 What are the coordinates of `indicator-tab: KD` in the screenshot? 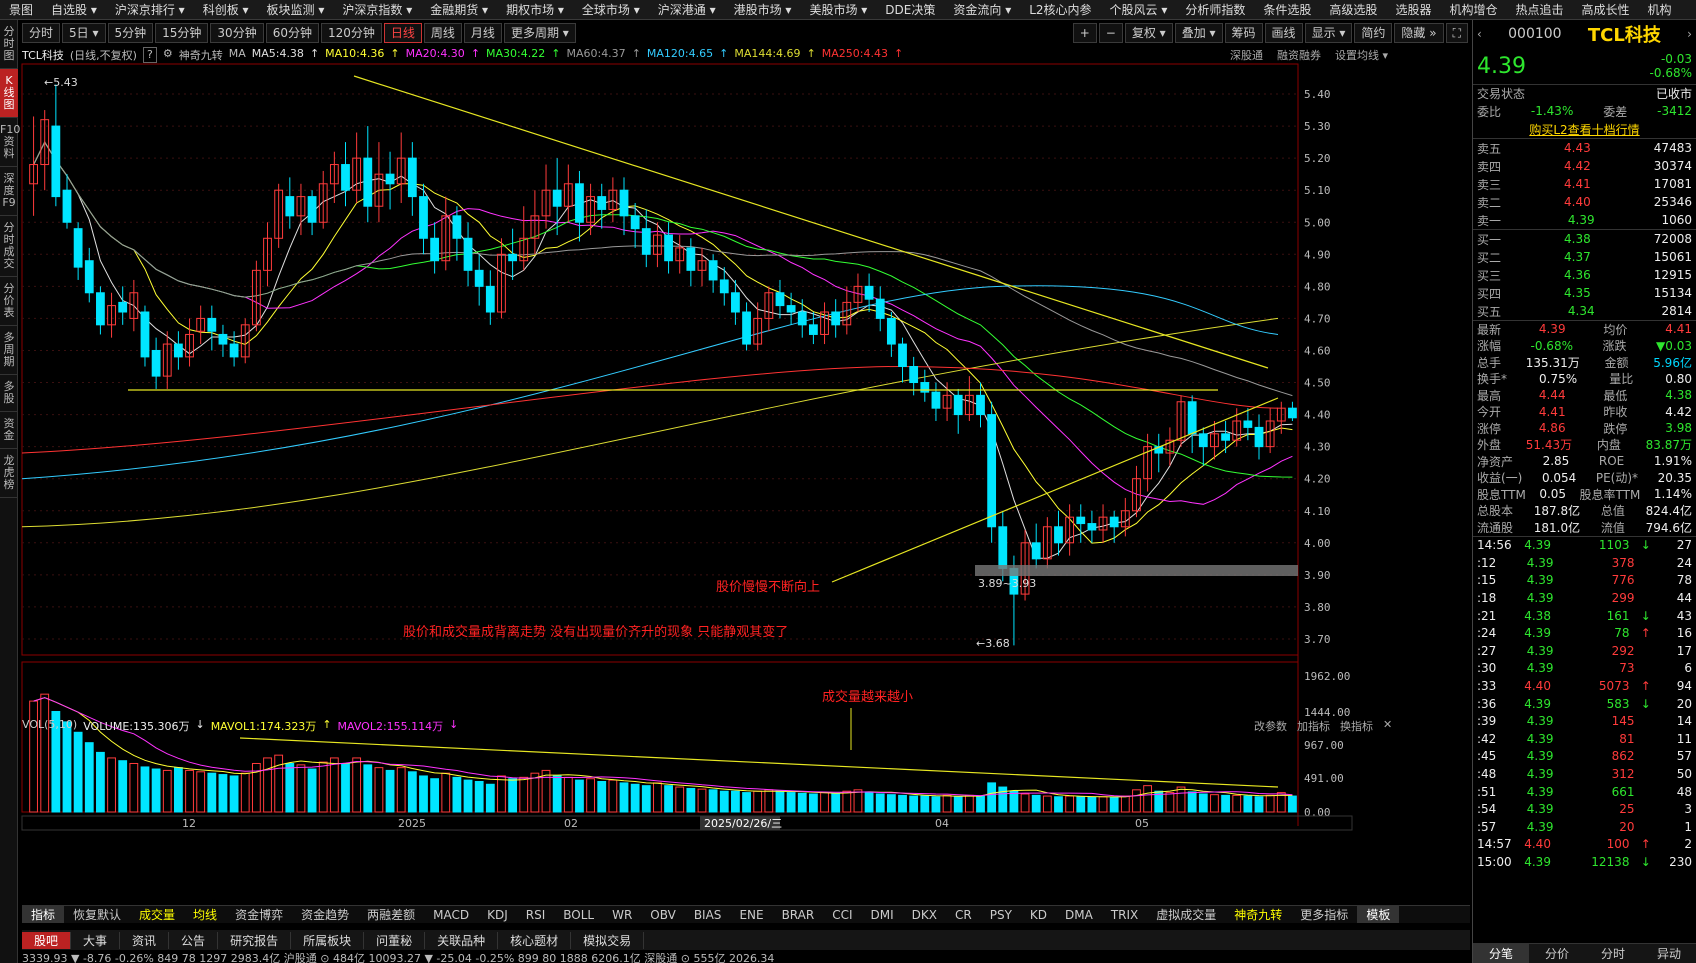 It's located at (1038, 915).